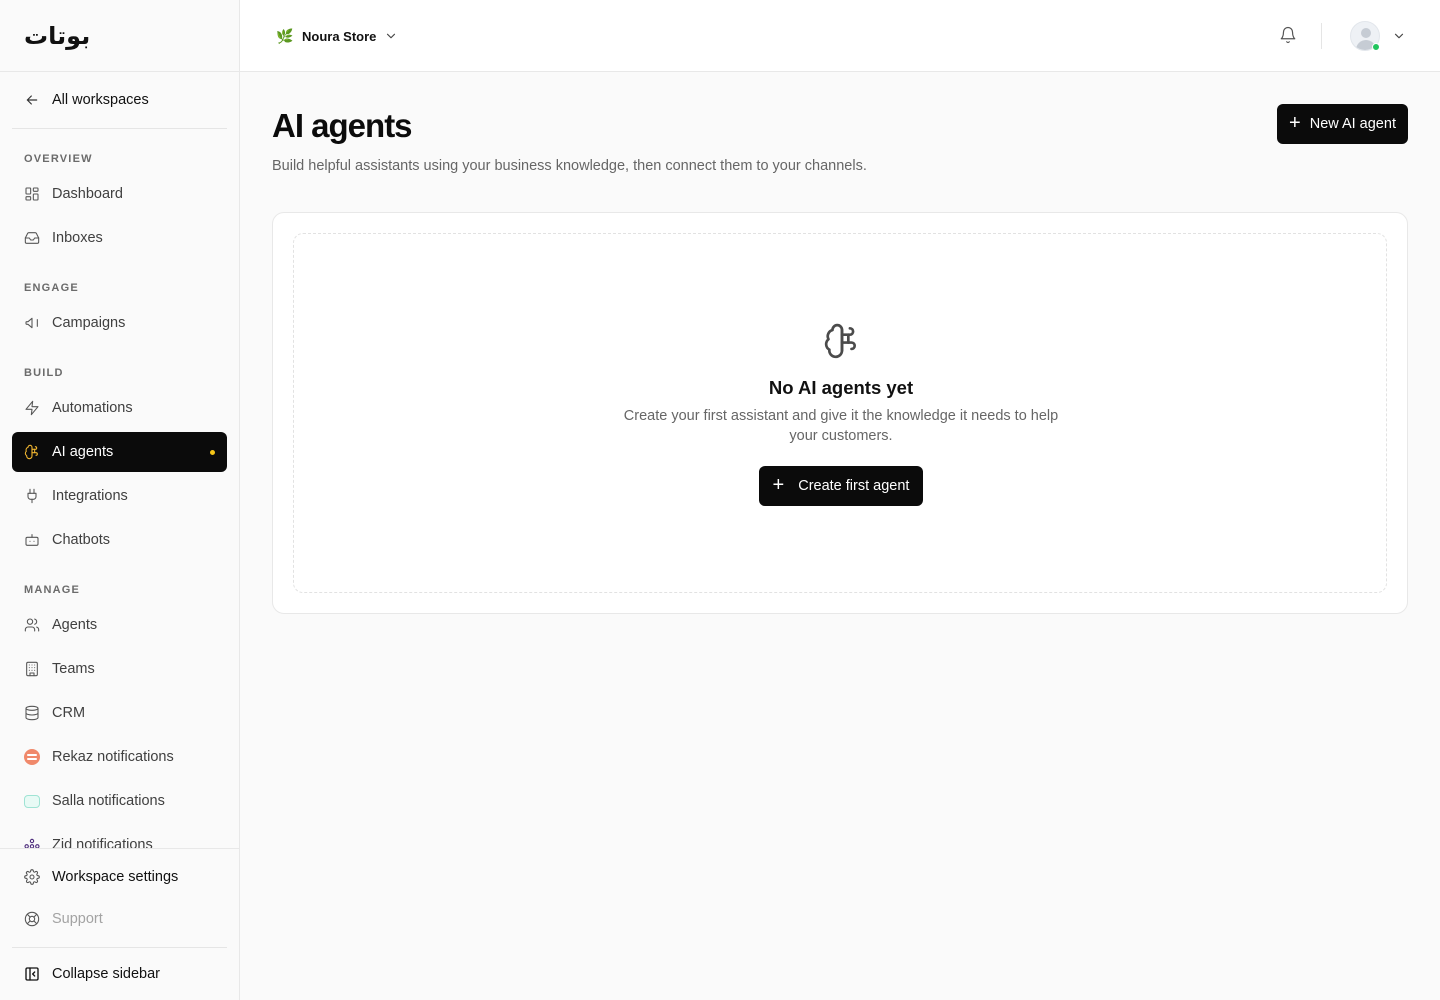 The width and height of the screenshot is (1440, 1000). What do you see at coordinates (840, 36) in the screenshot?
I see `topbar: 🌿 Noura Store` at bounding box center [840, 36].